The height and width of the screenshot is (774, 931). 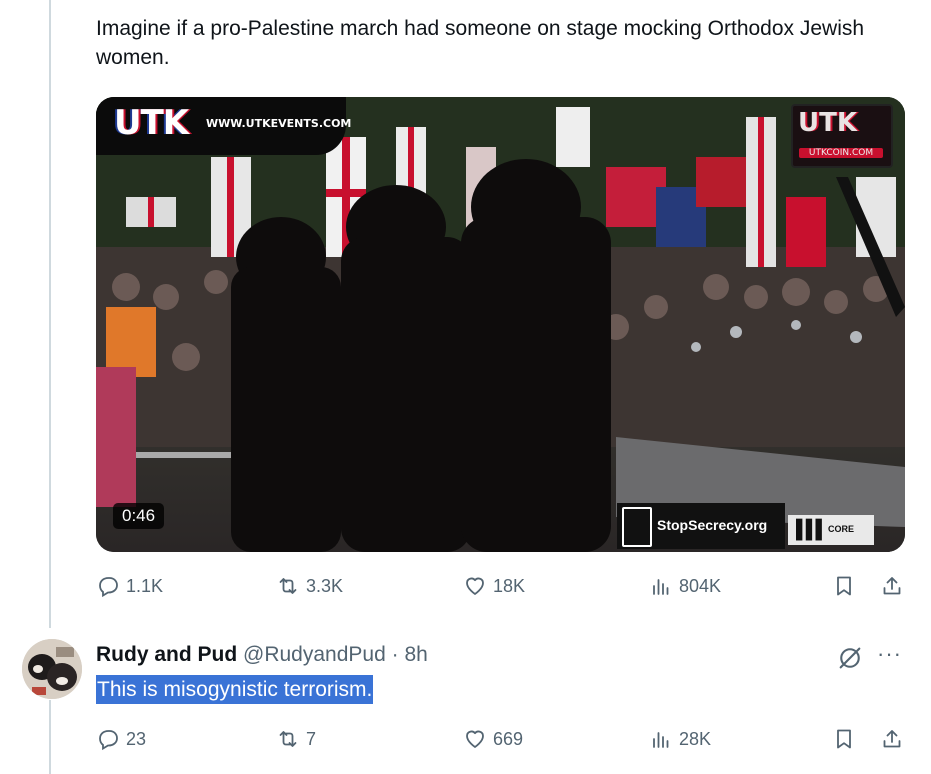 What do you see at coordinates (827, 123) in the screenshot?
I see `utkcoin-logo: UTK` at bounding box center [827, 123].